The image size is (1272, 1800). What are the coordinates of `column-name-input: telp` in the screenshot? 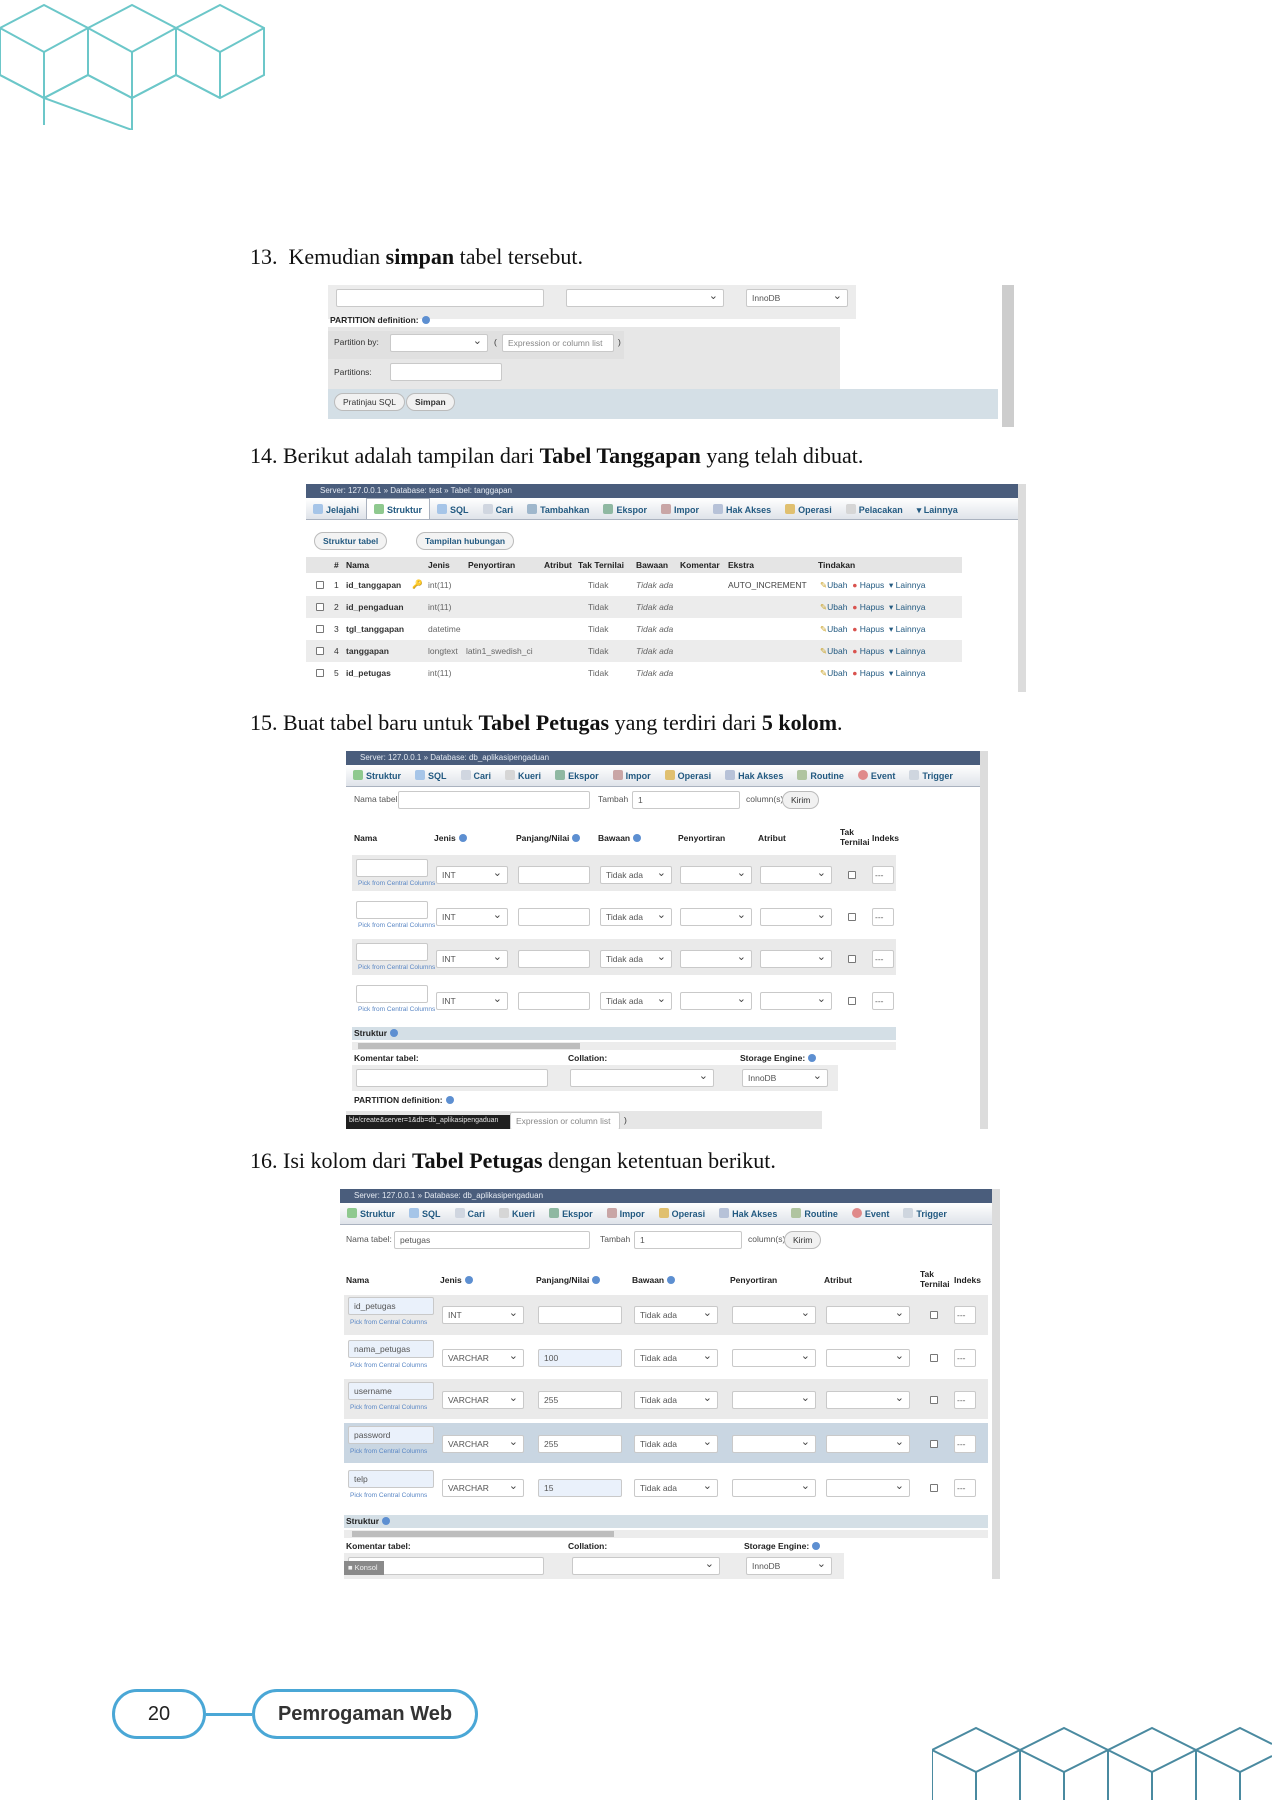 It's located at (391, 1479).